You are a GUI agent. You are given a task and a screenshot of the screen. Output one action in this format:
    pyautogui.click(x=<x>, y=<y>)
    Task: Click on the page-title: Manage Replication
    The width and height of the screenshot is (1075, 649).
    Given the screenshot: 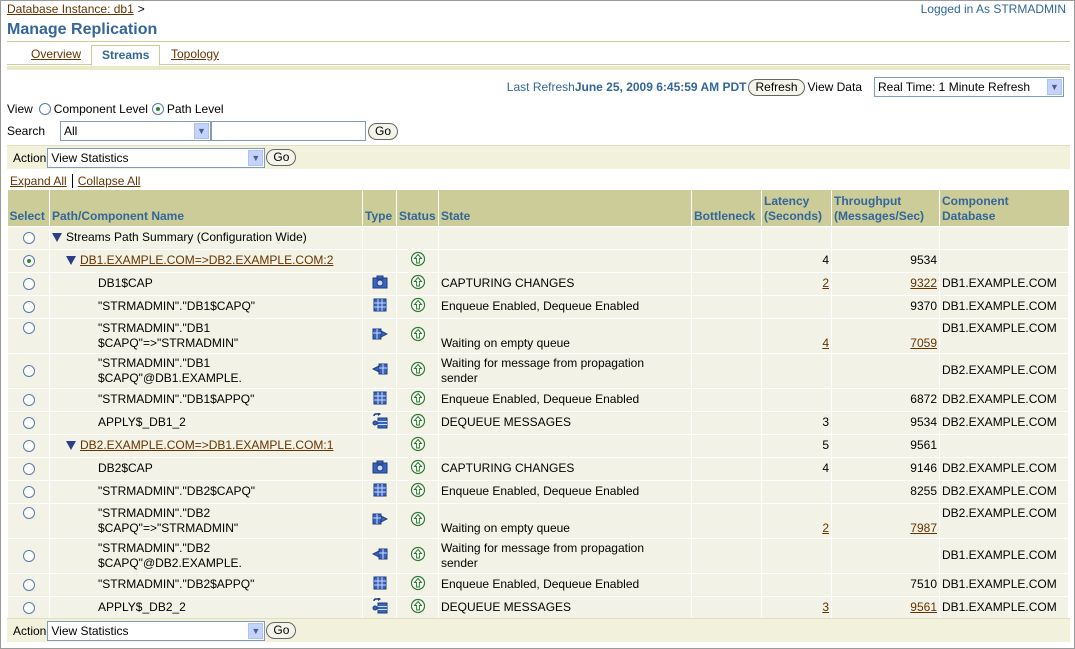 What is the action you would take?
    pyautogui.click(x=82, y=29)
    